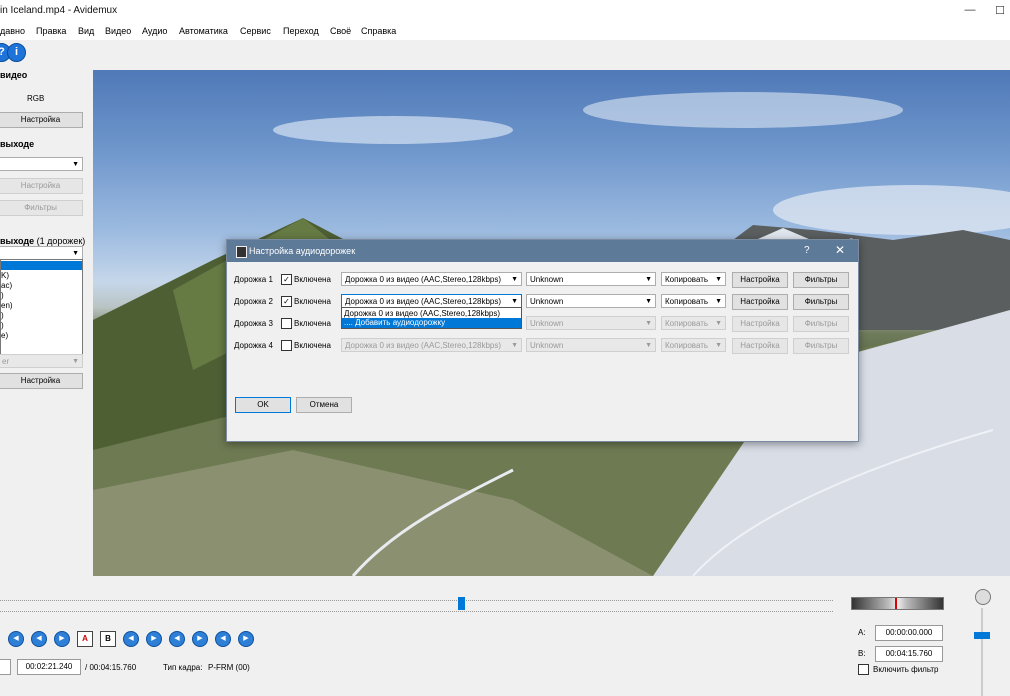 The image size is (1010, 696). Describe the element at coordinates (200, 639) in the screenshot. I see `forward-one-minute-icon: ▶` at that location.